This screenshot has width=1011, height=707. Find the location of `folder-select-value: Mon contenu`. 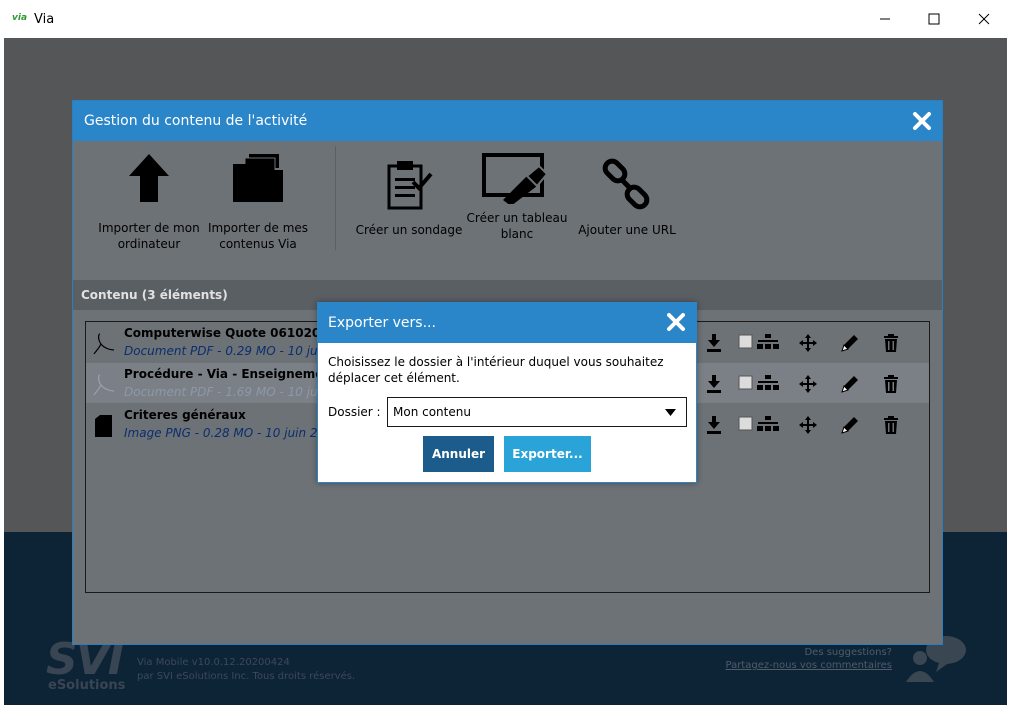

folder-select-value: Mon contenu is located at coordinates (432, 412).